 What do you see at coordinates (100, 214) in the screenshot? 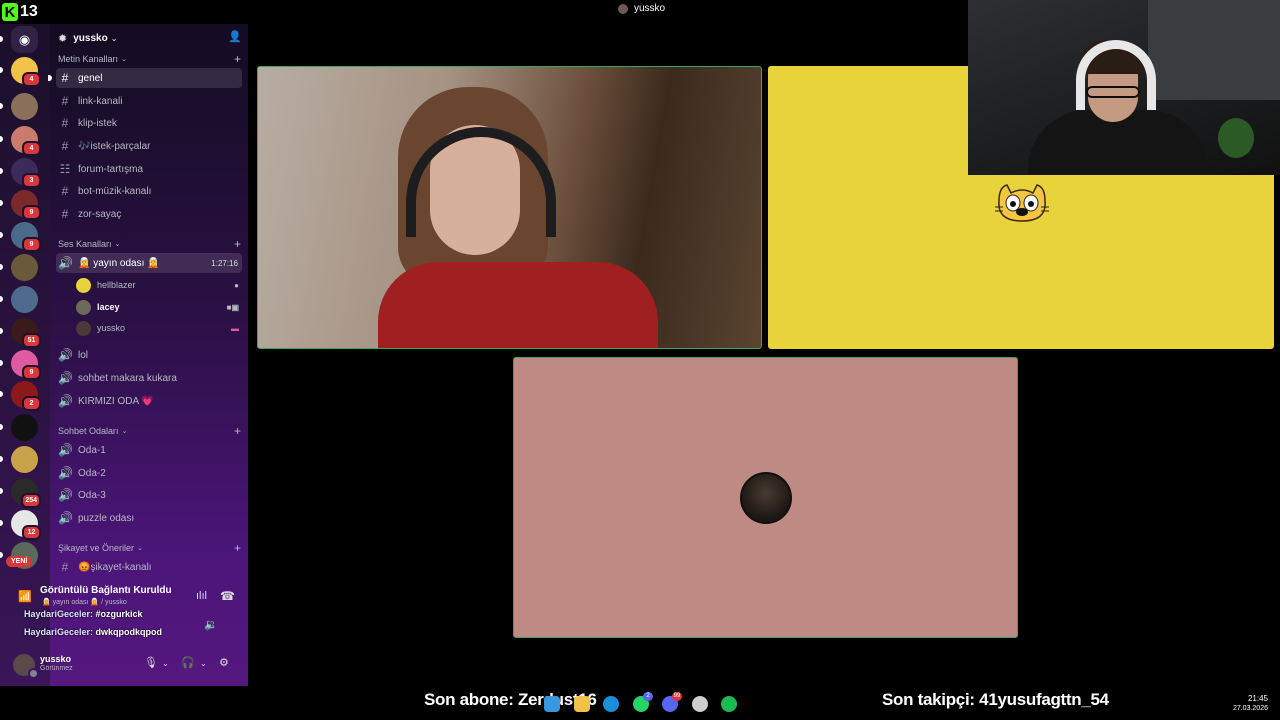
I see `channel-label: zor-sayaç` at bounding box center [100, 214].